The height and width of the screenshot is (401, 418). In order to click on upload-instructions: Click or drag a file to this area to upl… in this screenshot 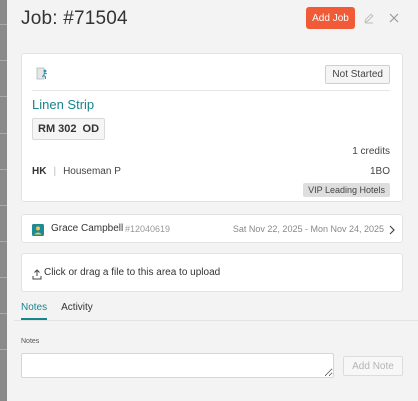, I will do `click(132, 272)`.